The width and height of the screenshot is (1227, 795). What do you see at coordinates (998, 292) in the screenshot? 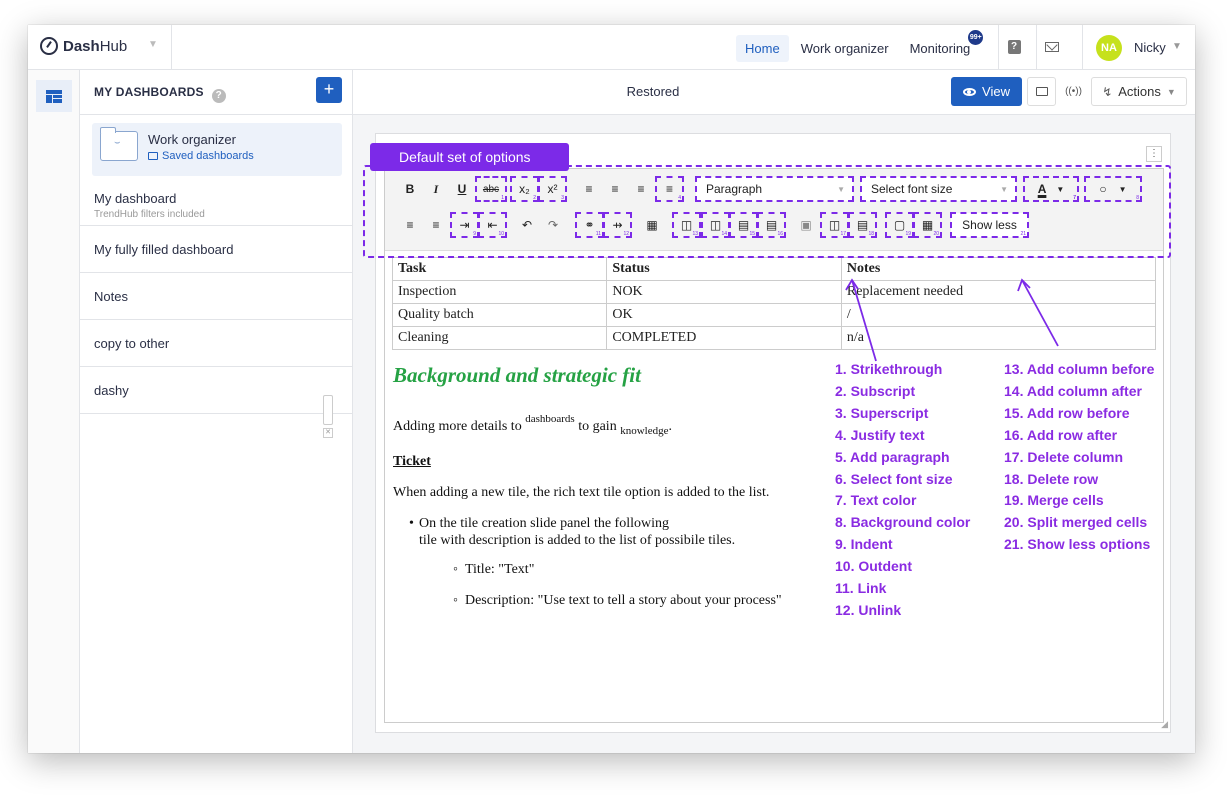
I see `table-cell: Replacement needed` at bounding box center [998, 292].